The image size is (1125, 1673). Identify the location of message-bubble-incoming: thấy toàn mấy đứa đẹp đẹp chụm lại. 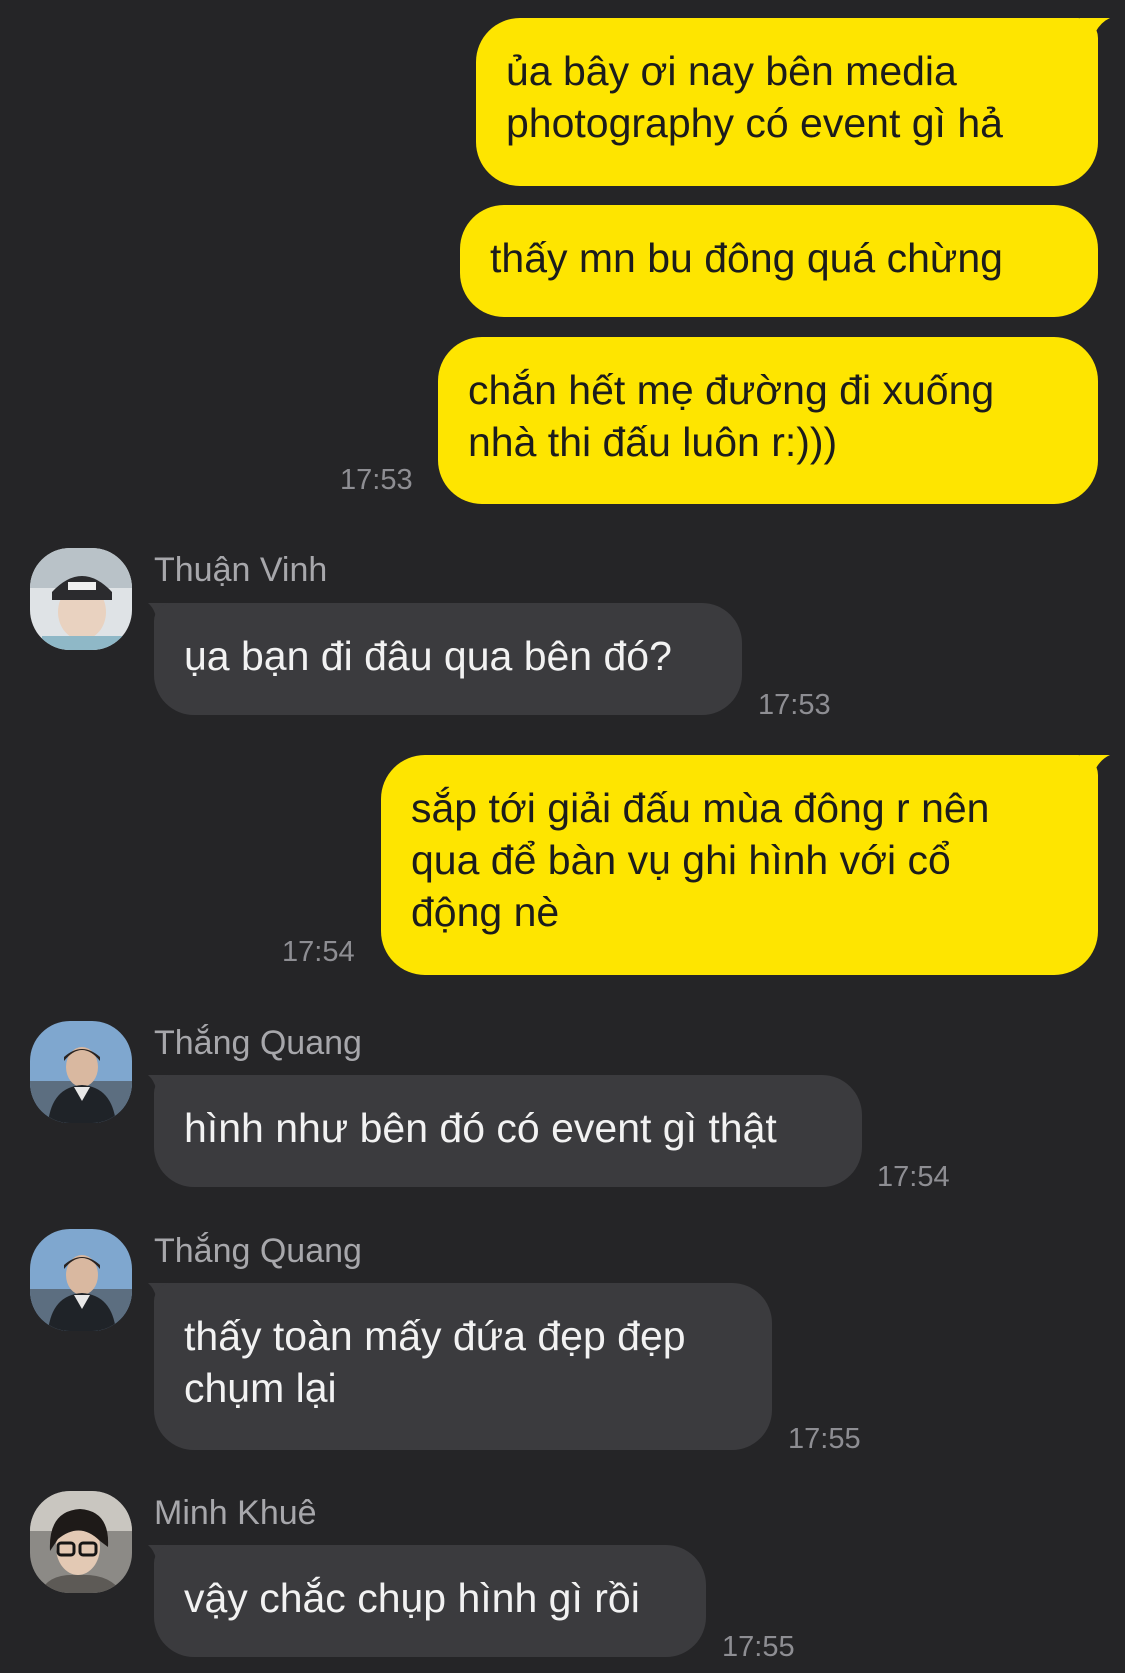
(463, 1366).